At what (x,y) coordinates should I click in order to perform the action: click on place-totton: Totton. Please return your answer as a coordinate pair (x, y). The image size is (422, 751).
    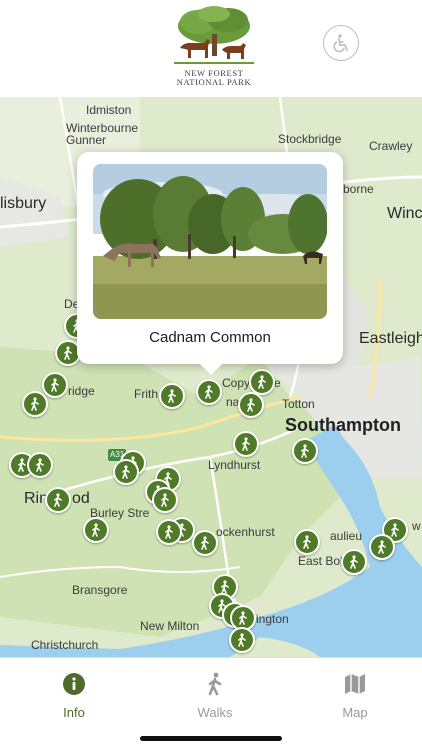
    Looking at the image, I should click on (298, 404).